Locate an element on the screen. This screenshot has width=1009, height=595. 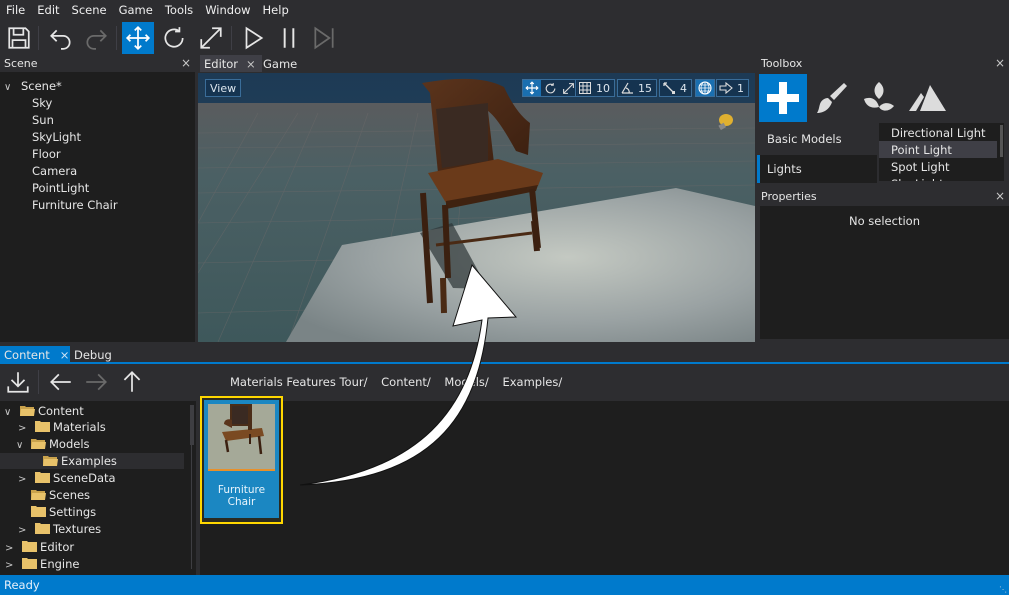
category-basic-models: Basic Models is located at coordinates (817, 139).